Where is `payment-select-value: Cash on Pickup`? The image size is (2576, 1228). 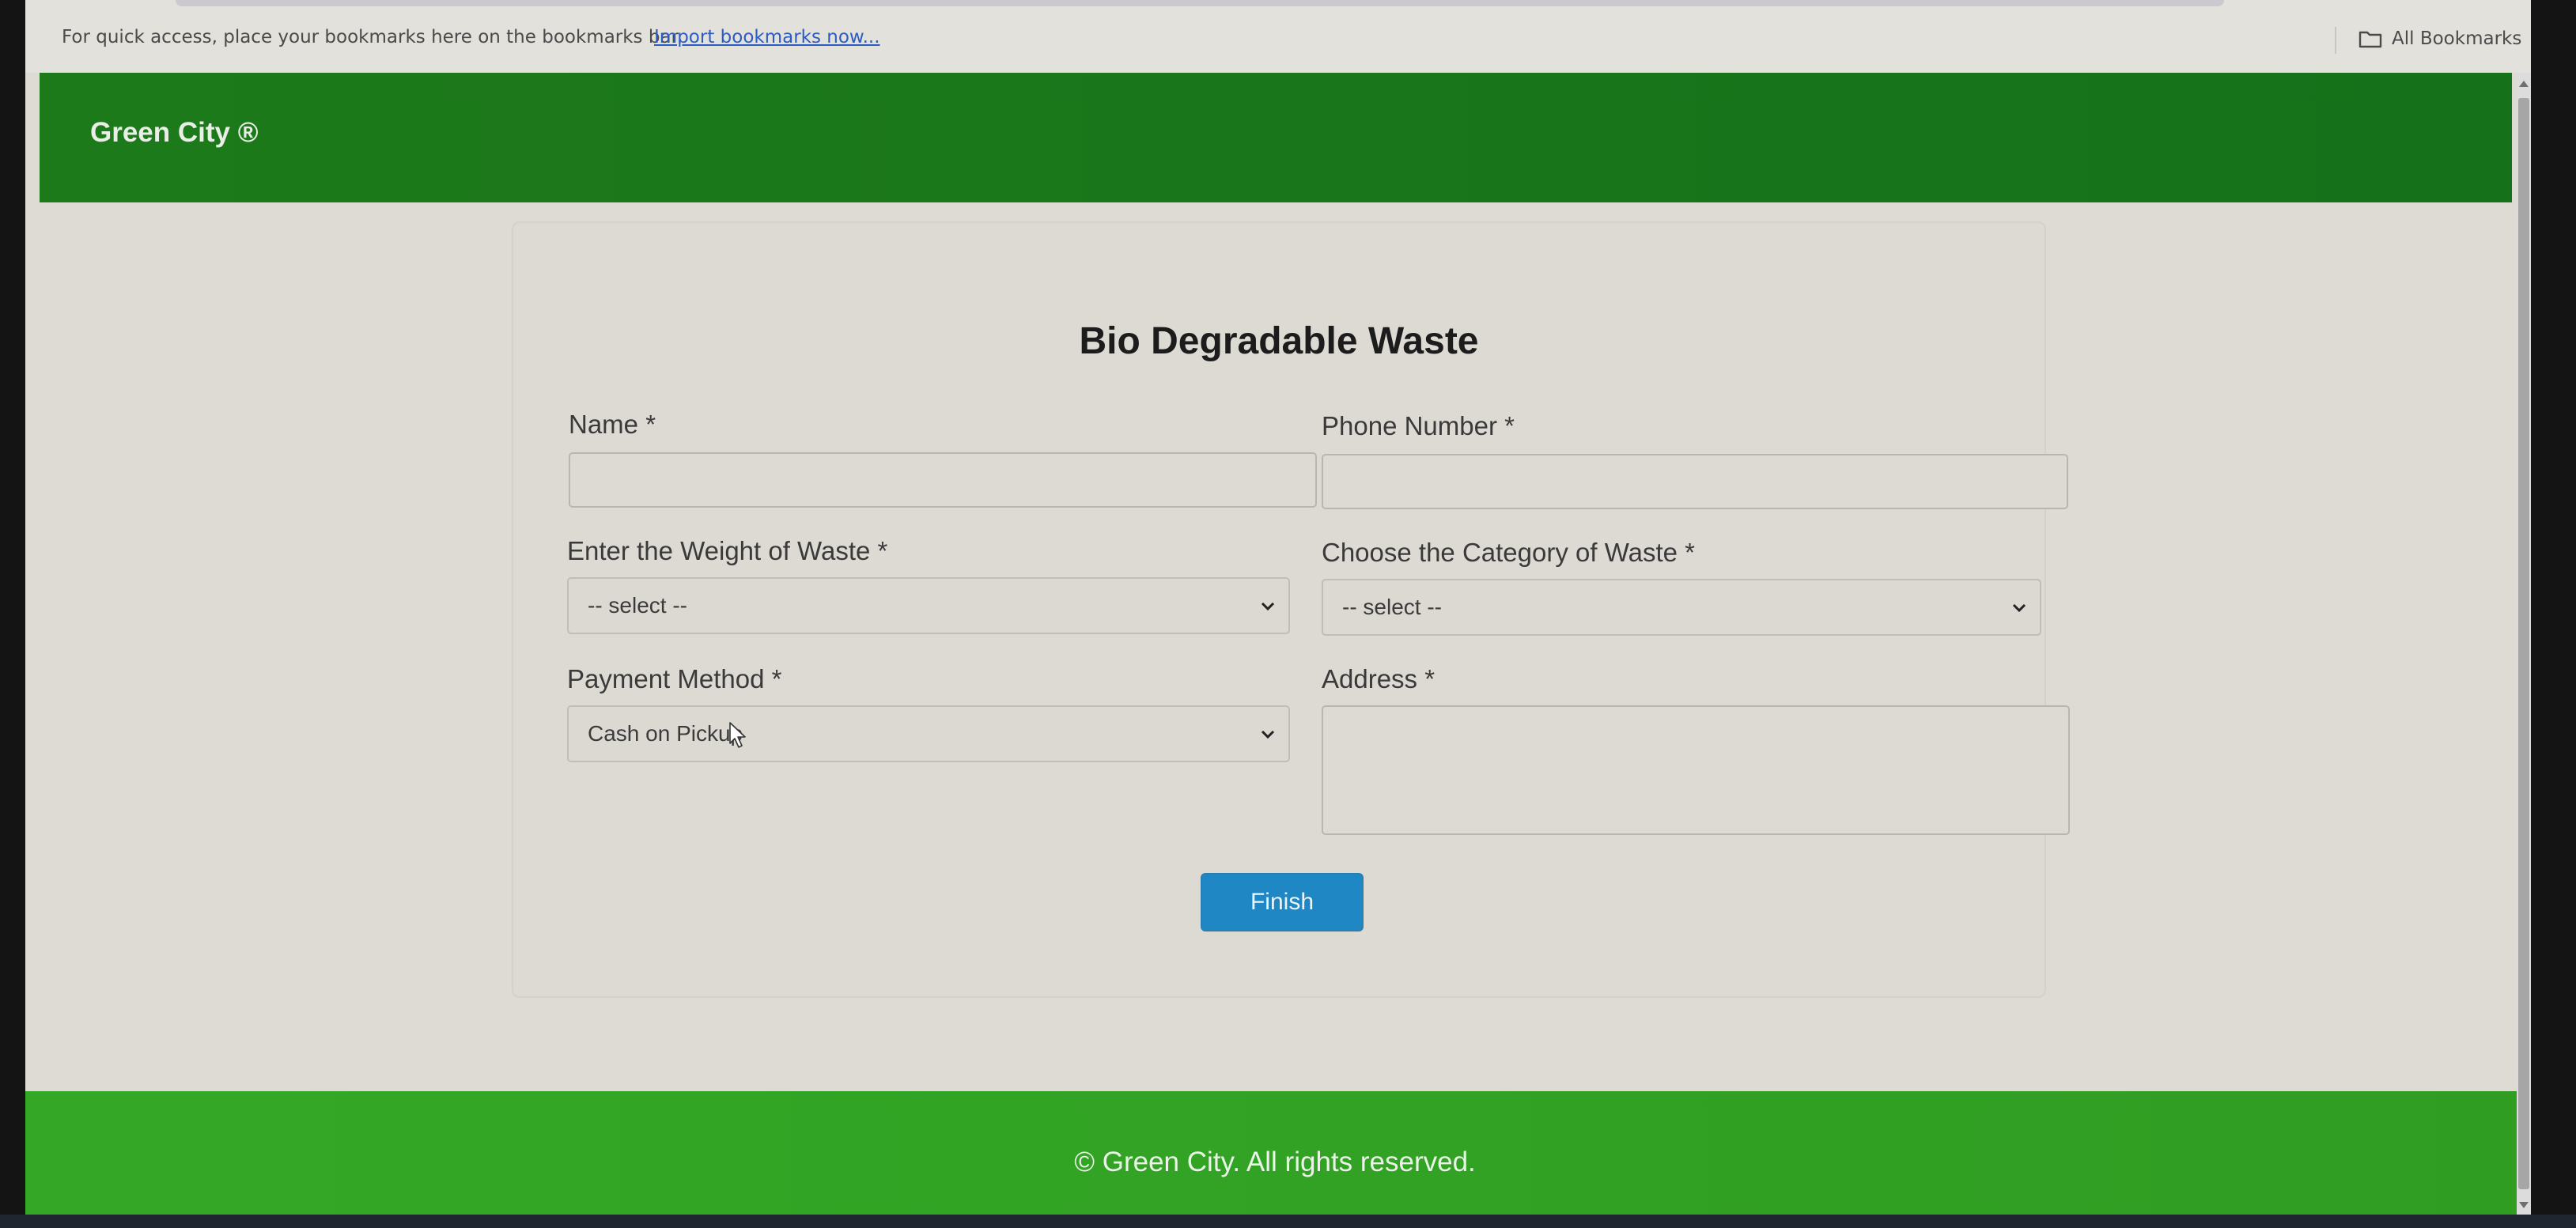
payment-select-value: Cash on Pickup is located at coordinates (666, 733).